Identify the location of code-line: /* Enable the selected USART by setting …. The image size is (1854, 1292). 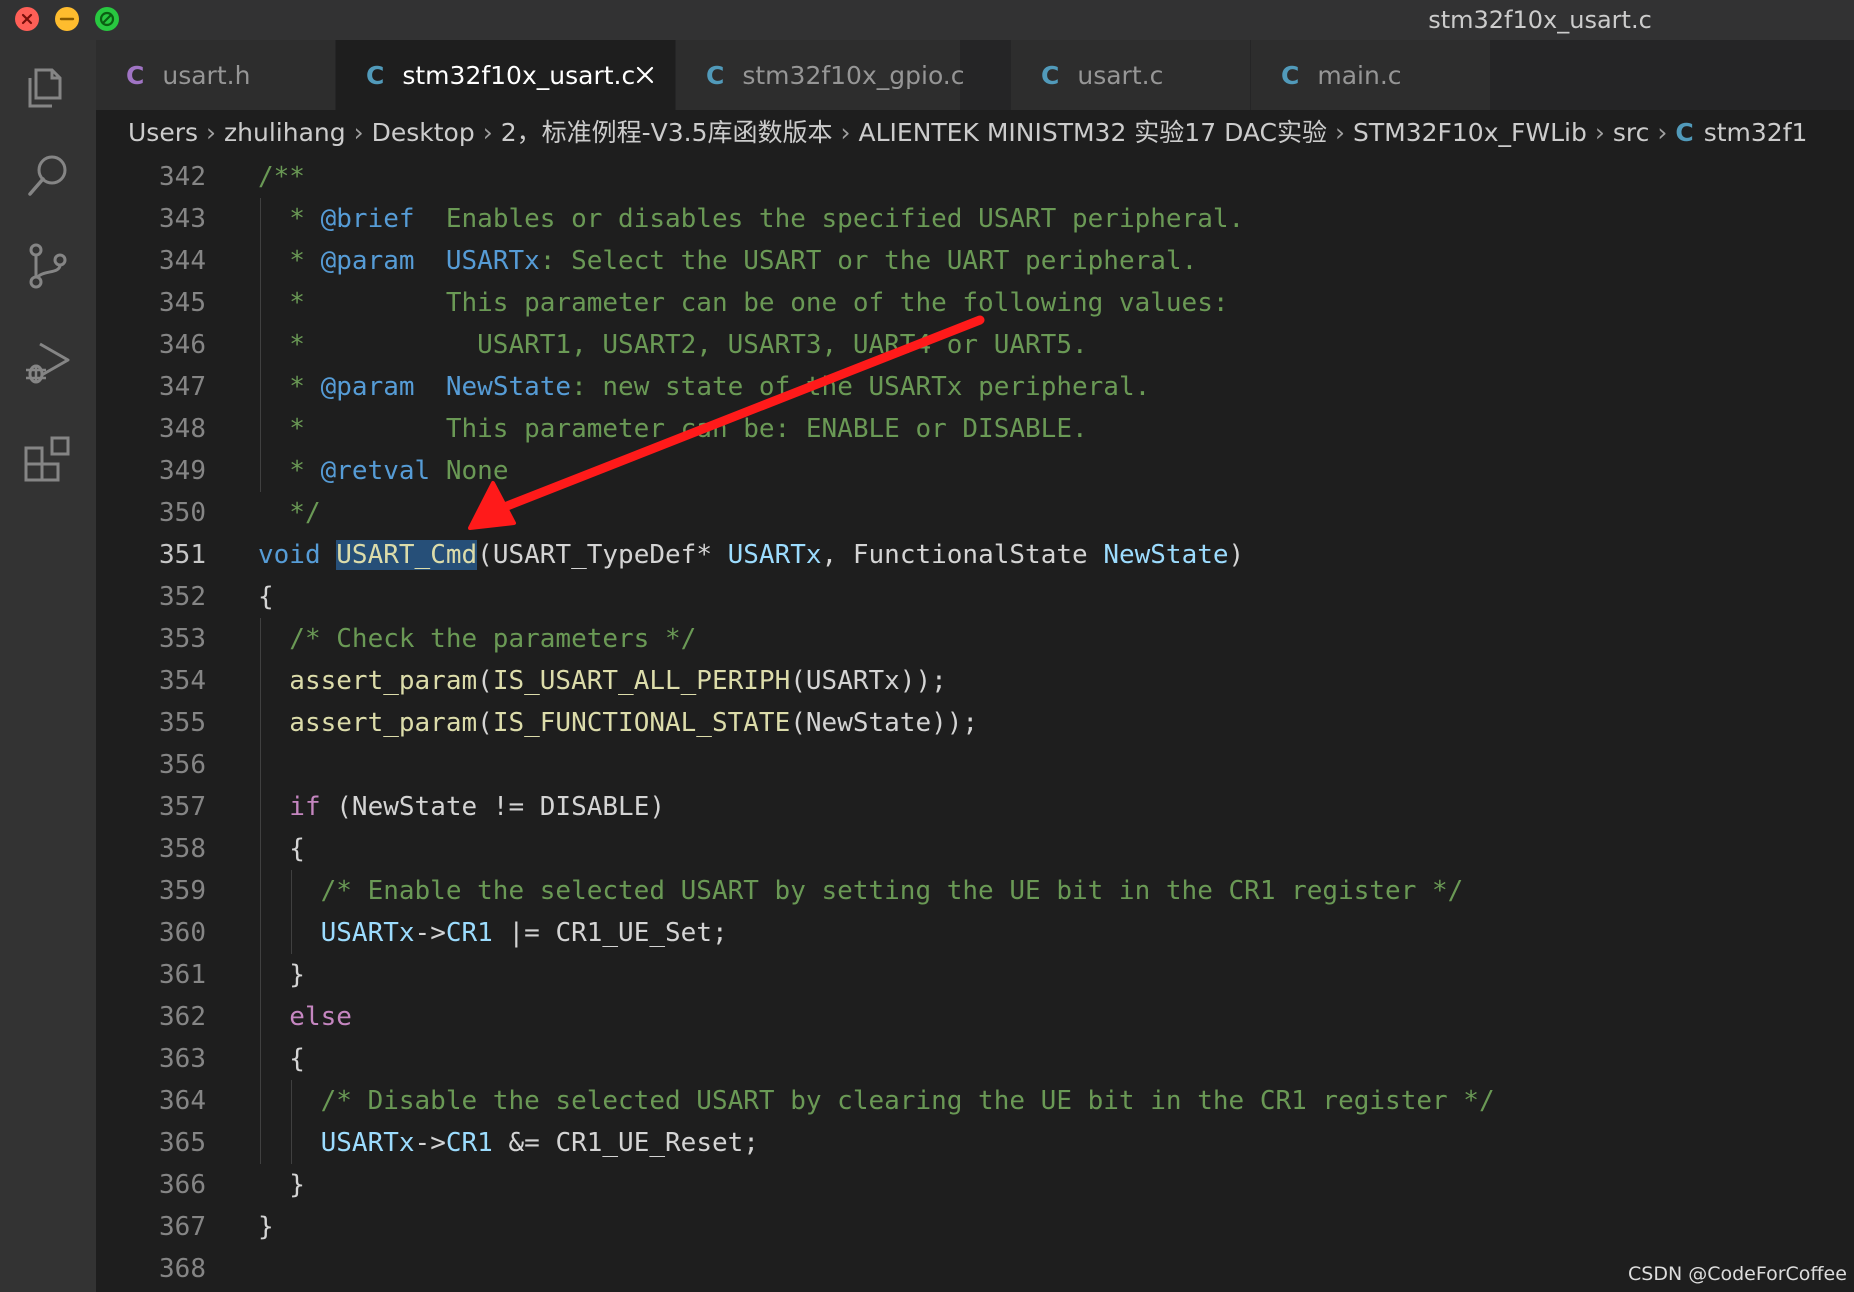
(861, 891).